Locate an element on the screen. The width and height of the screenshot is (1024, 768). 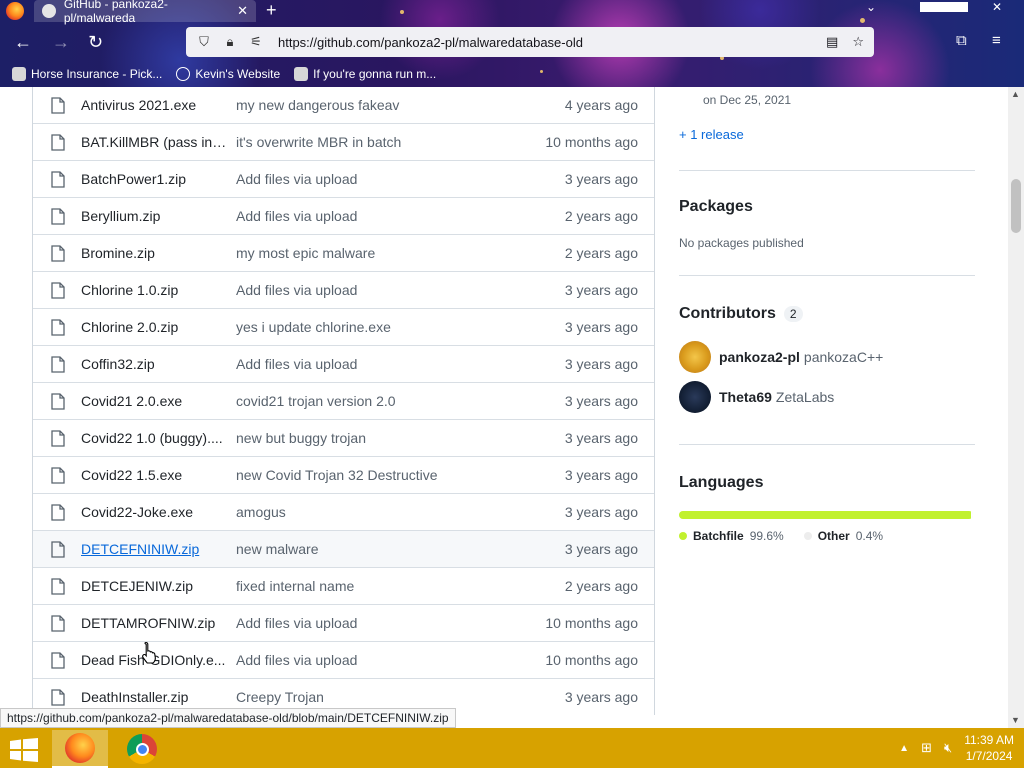
contributor-item: Theta69 ZetaLabs is located at coordinates (756, 397).